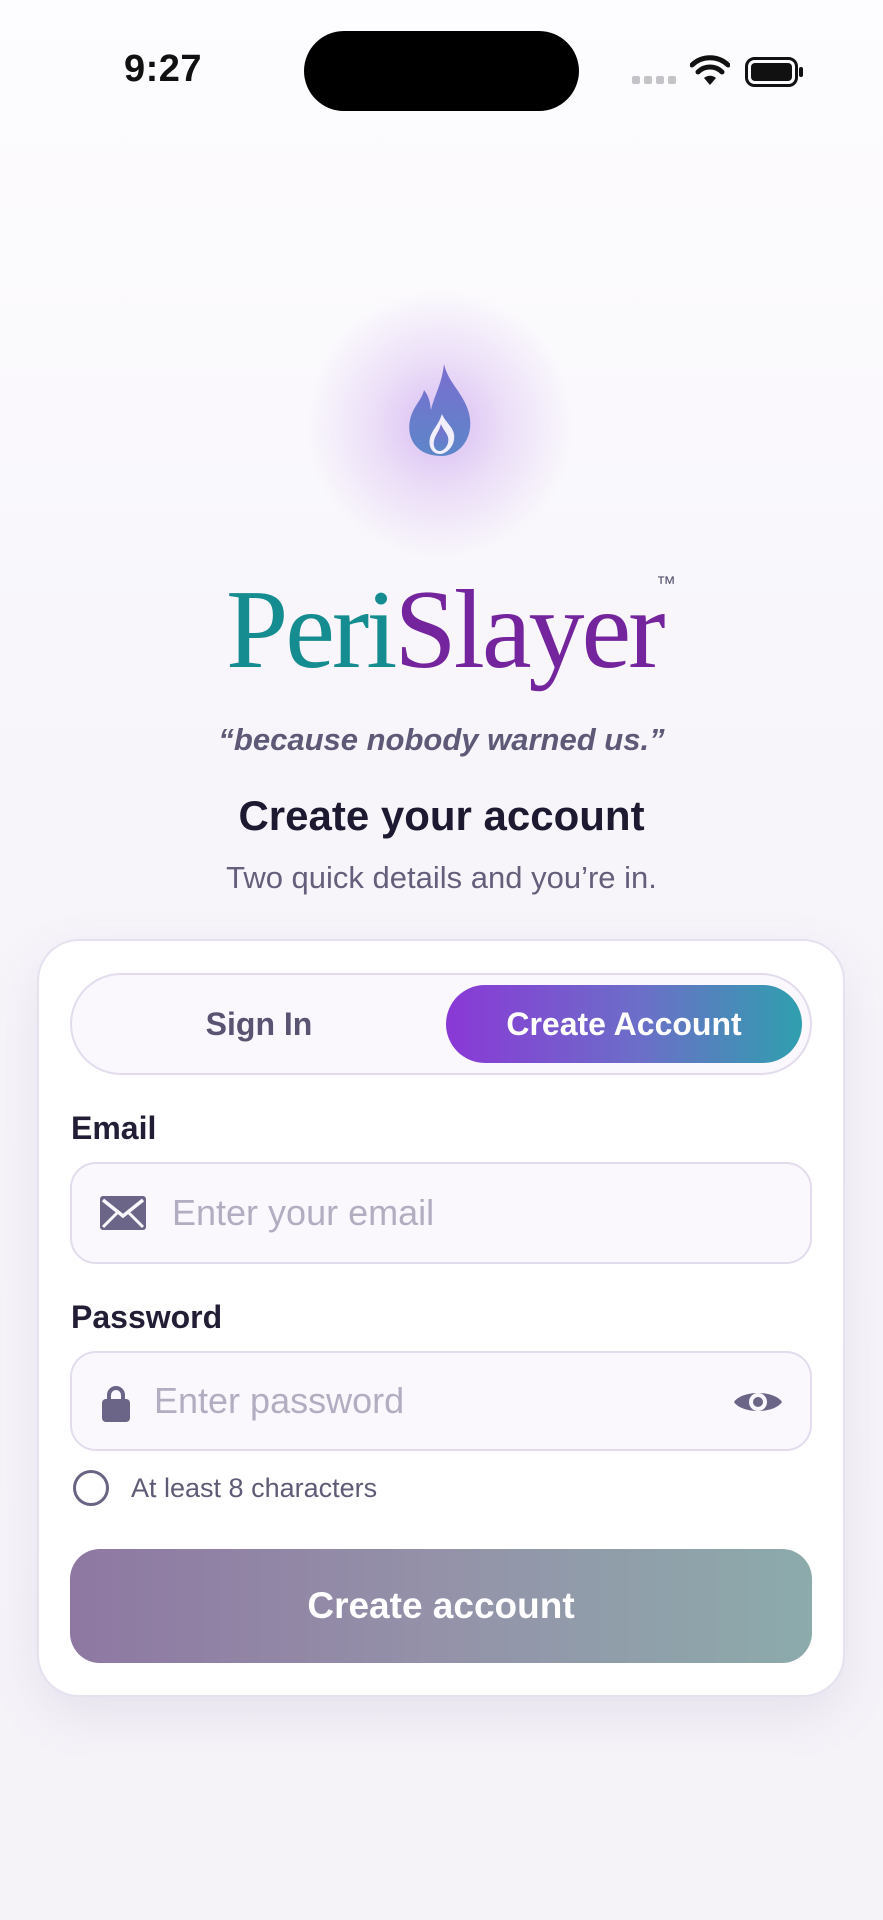 The image size is (883, 1920). What do you see at coordinates (91, 1488) in the screenshot?
I see `password-requirement-indicator` at bounding box center [91, 1488].